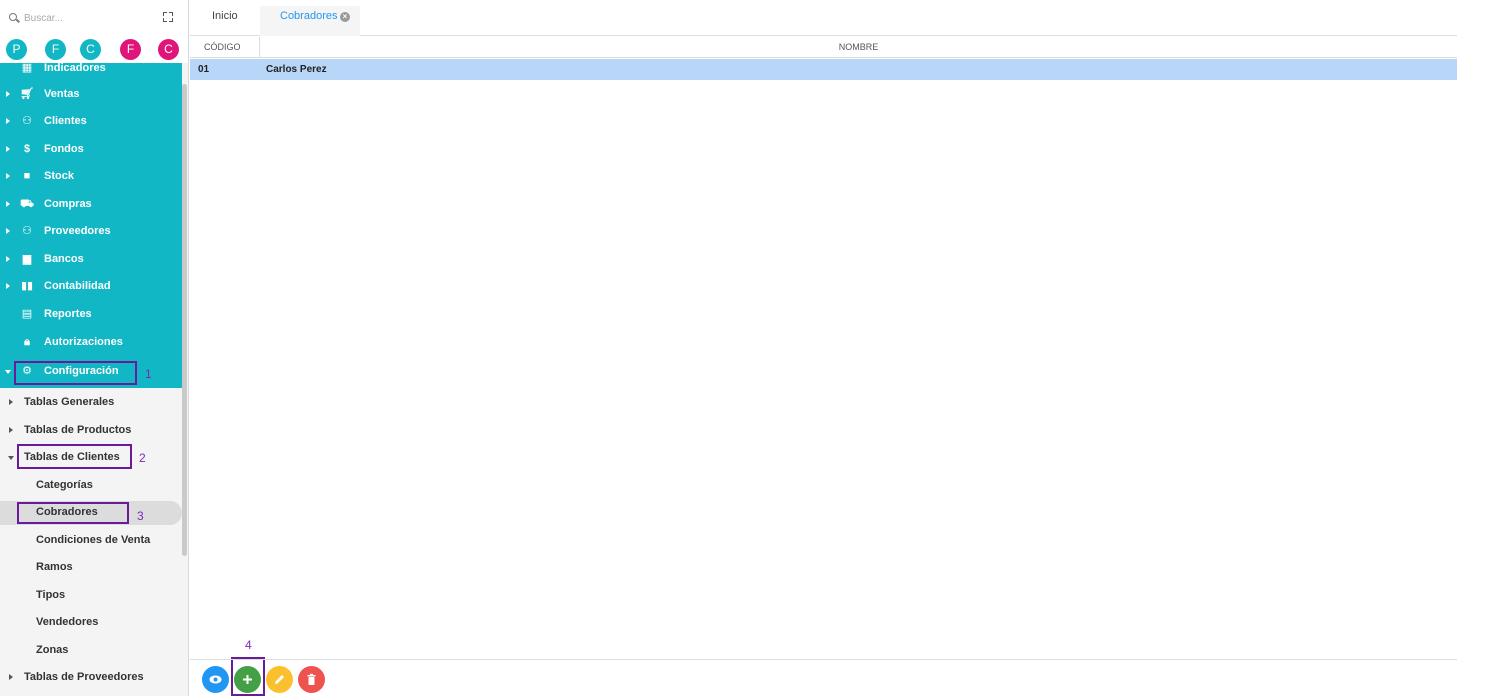  I want to click on subnav-condiciones-venta: Condiciones de Venta, so click(91, 541).